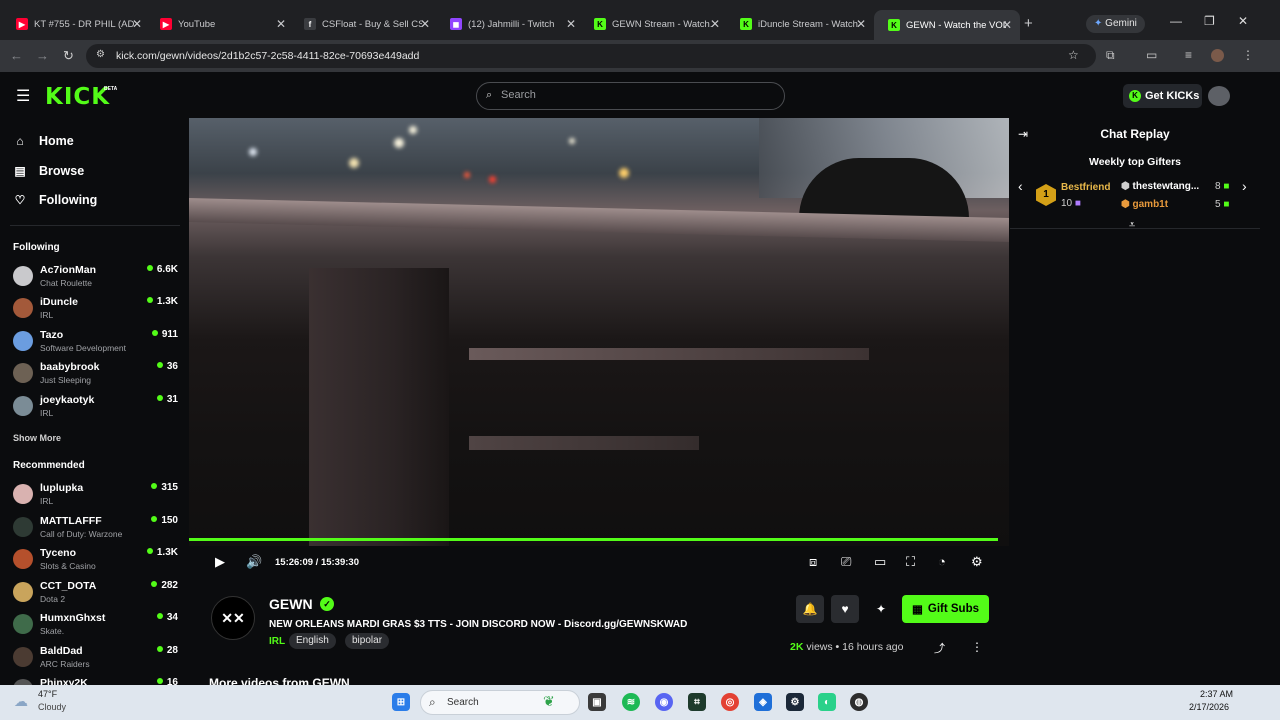 The width and height of the screenshot is (1280, 720). Describe the element at coordinates (1132, 225) in the screenshot. I see `expand-icon: ⩡` at that location.